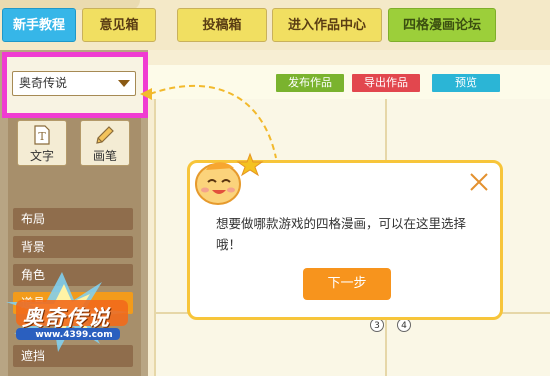  What do you see at coordinates (73, 247) in the screenshot?
I see `sidebar-item-background: 背景` at bounding box center [73, 247].